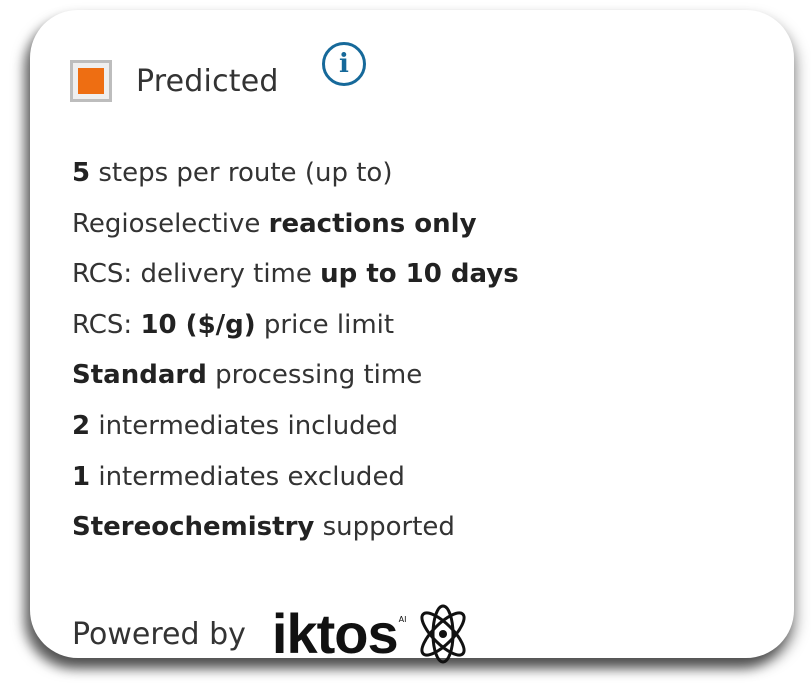 This screenshot has width=811, height=692. Describe the element at coordinates (198, 324) in the screenshot. I see `feature-value: 10 ($/g)` at that location.